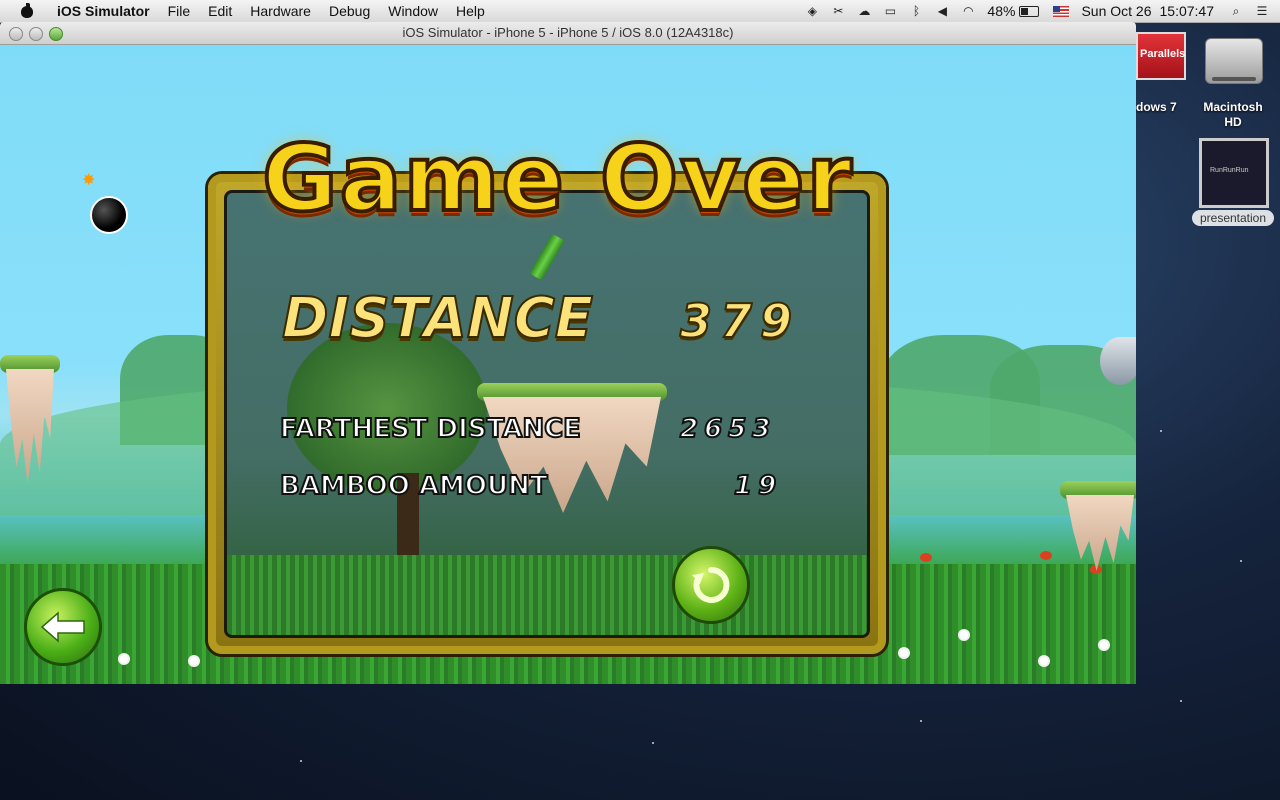 The height and width of the screenshot is (800, 1280). What do you see at coordinates (56, 34) in the screenshot?
I see `zoom-button` at bounding box center [56, 34].